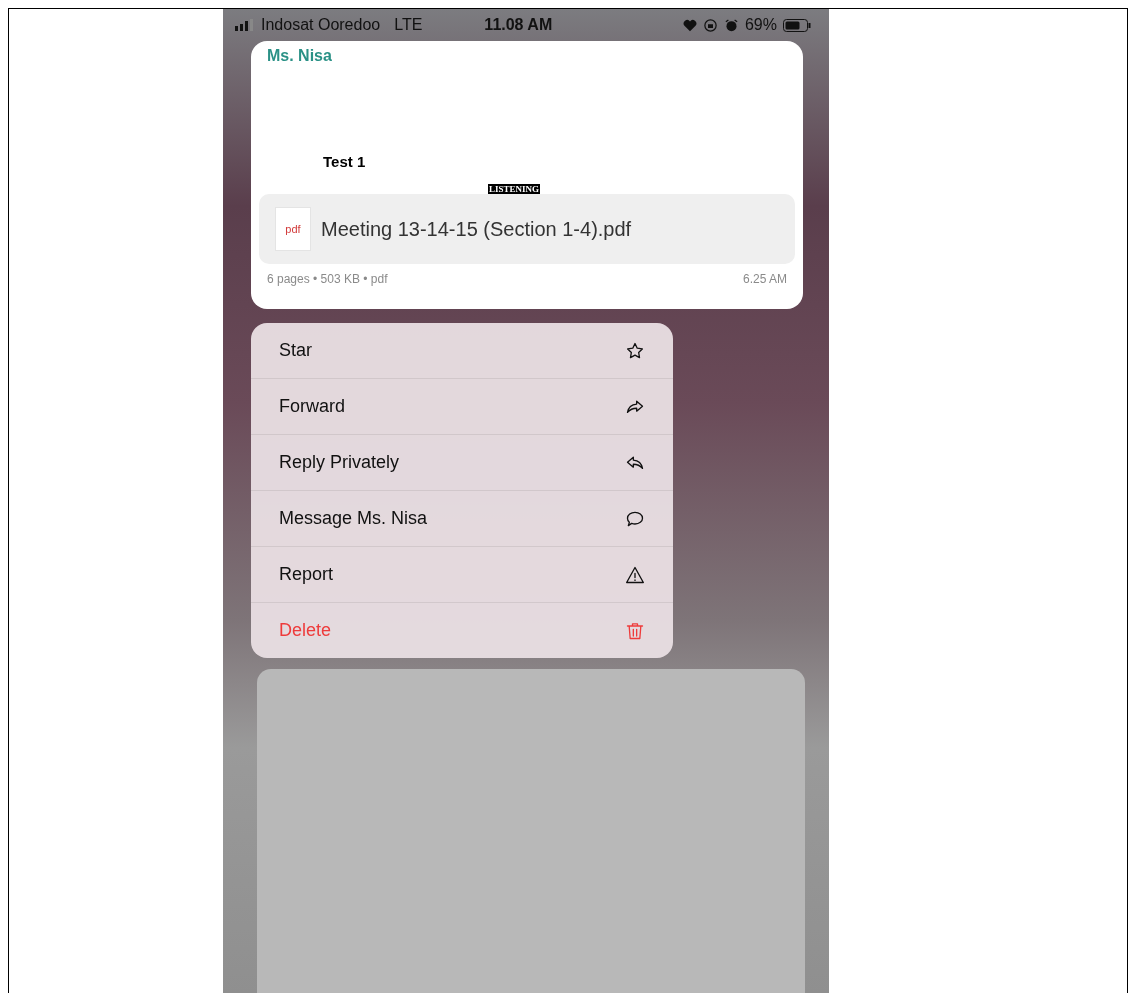 The width and height of the screenshot is (1136, 993). I want to click on carrier-name: Indosat Ooredoo, so click(321, 25).